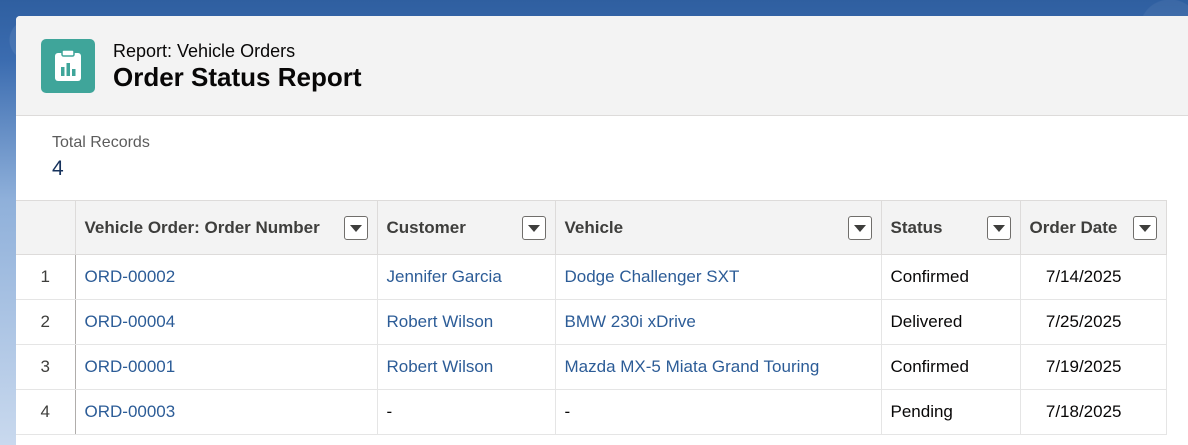 This screenshot has height=445, width=1188. What do you see at coordinates (226, 367) in the screenshot?
I see `order-number-link: ORD-00001` at bounding box center [226, 367].